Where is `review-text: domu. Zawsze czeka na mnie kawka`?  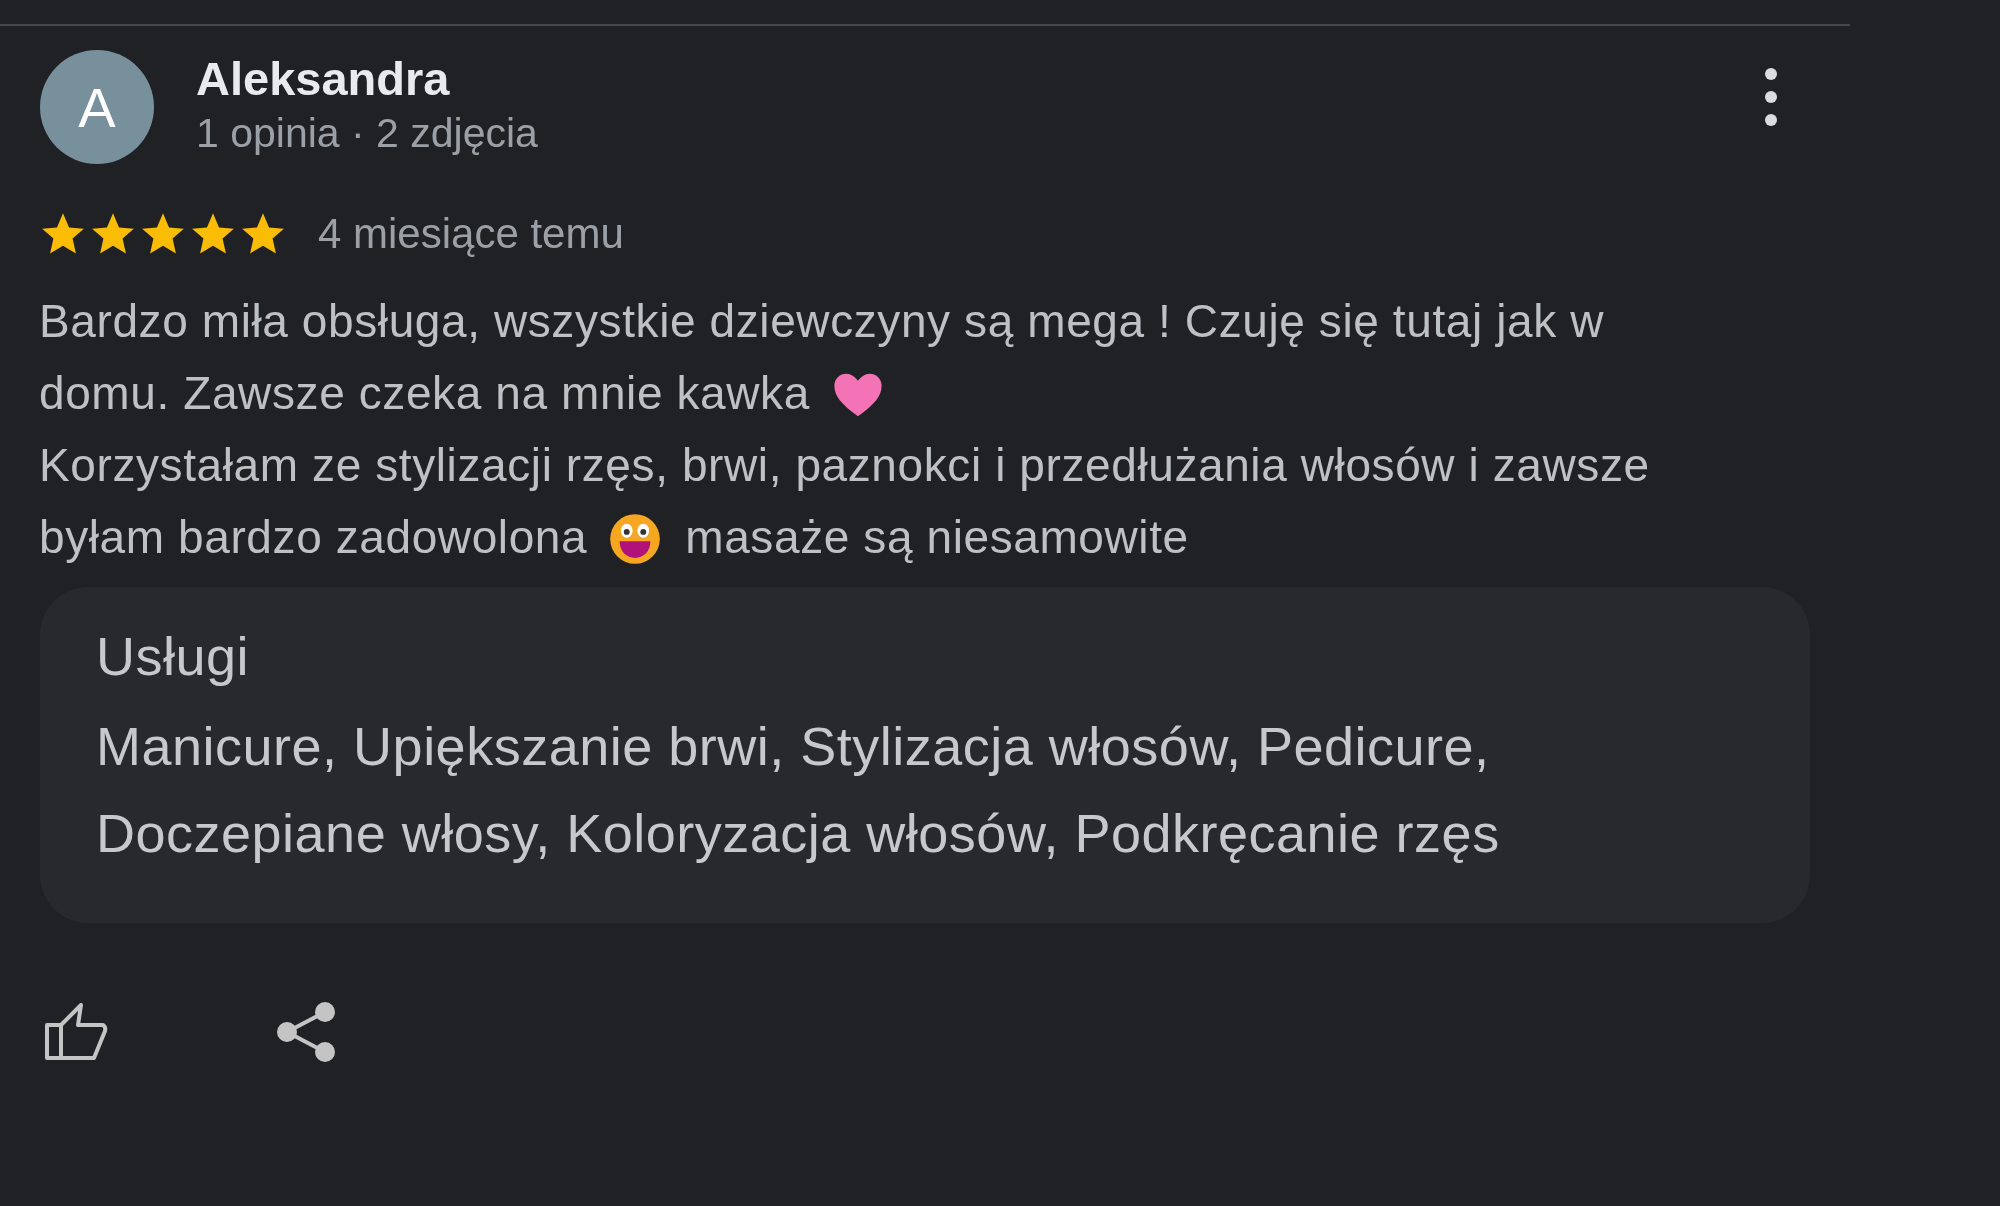 review-text: domu. Zawsze czeka na mnie kawka is located at coordinates (424, 393).